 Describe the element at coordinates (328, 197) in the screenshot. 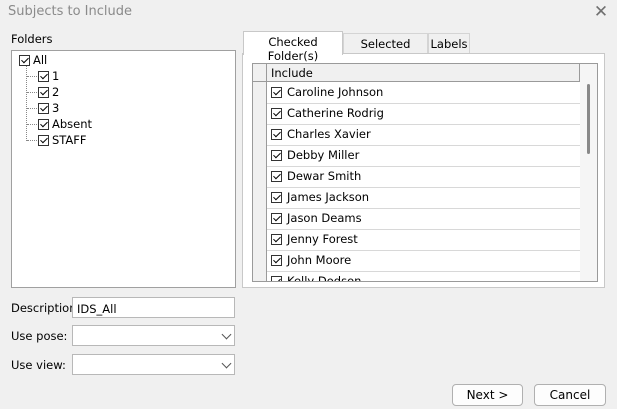

I see `subject-name: James Jackson` at that location.